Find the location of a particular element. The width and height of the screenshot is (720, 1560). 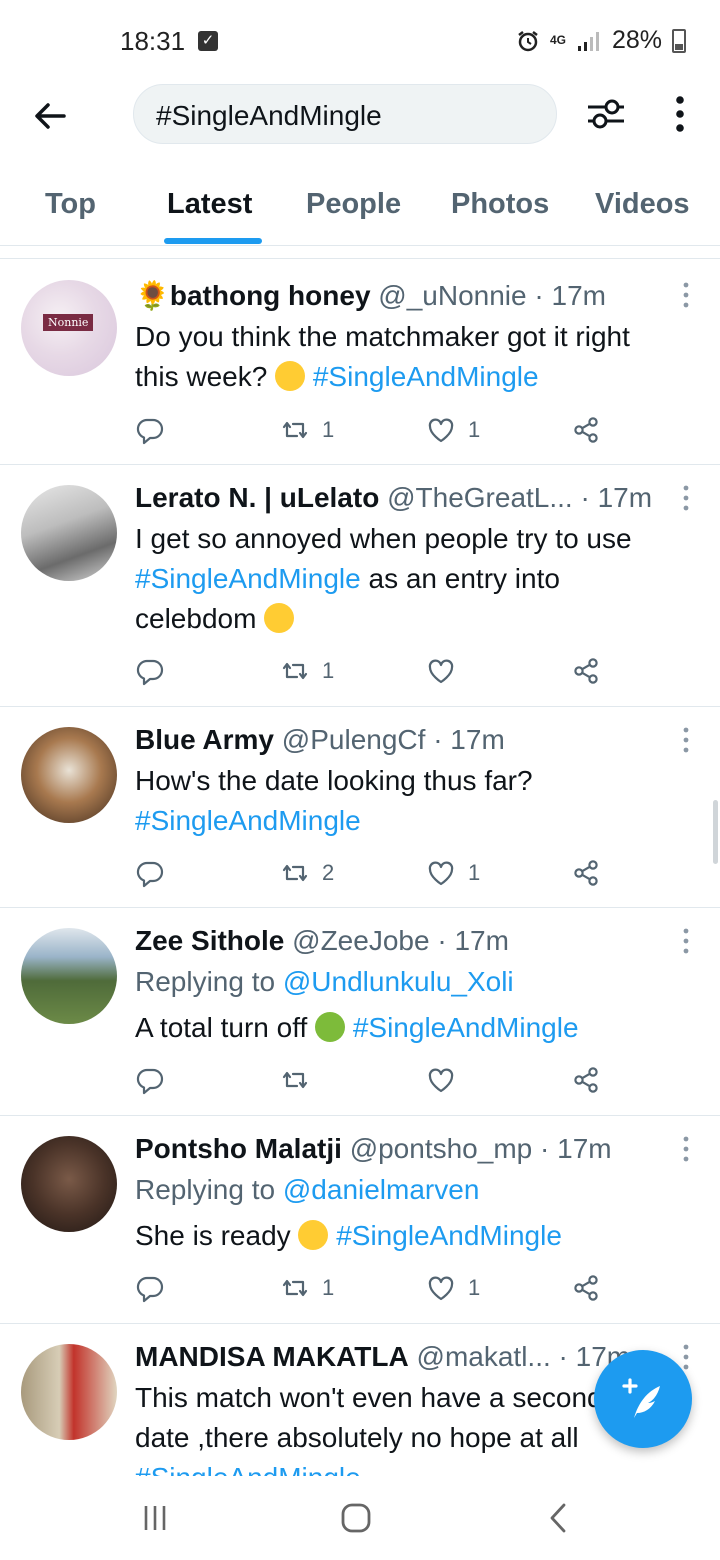

tweet-text-line: date ,there absolutely no hope at all is located at coordinates (357, 1437).